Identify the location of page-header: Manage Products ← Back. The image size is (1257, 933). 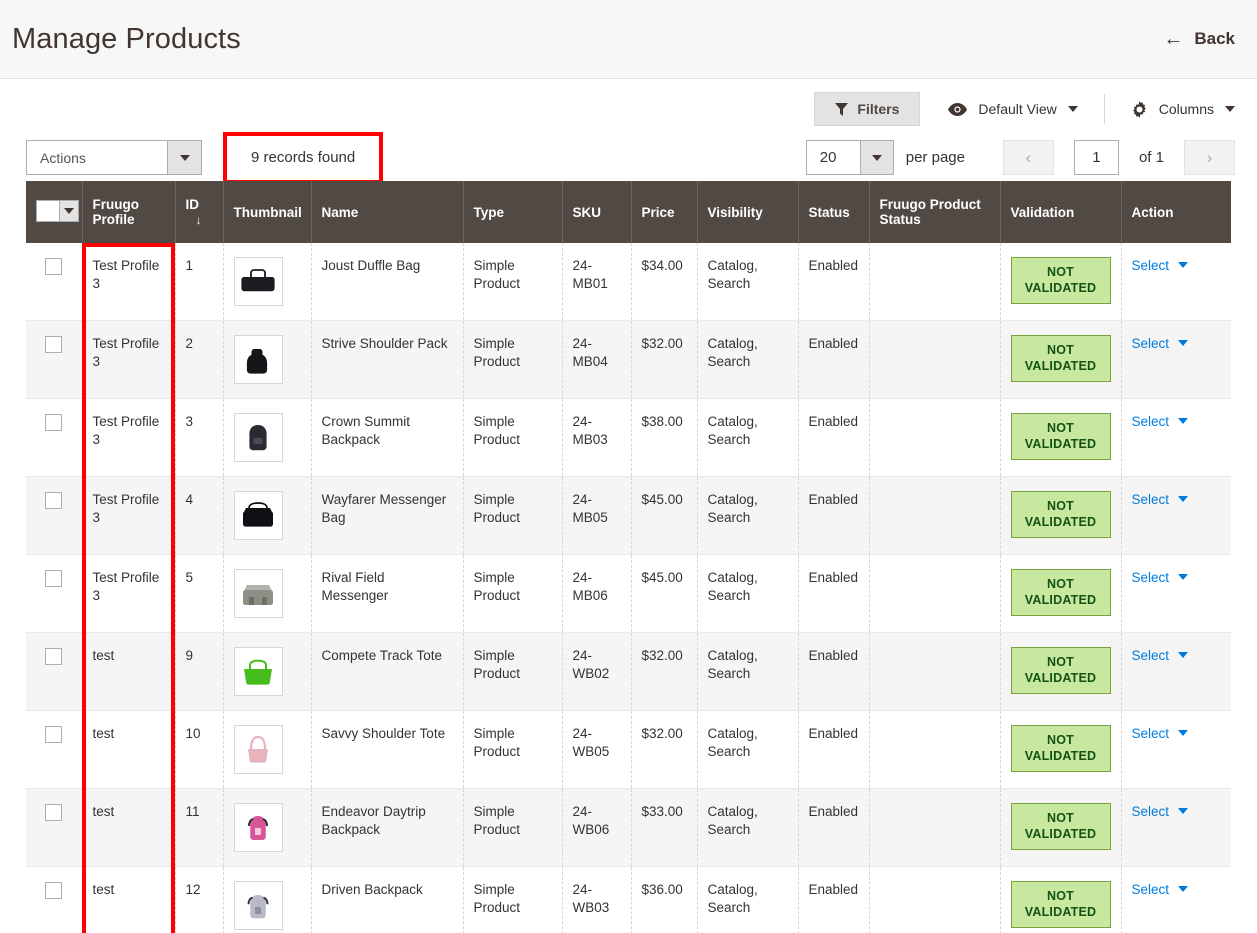
(628, 39).